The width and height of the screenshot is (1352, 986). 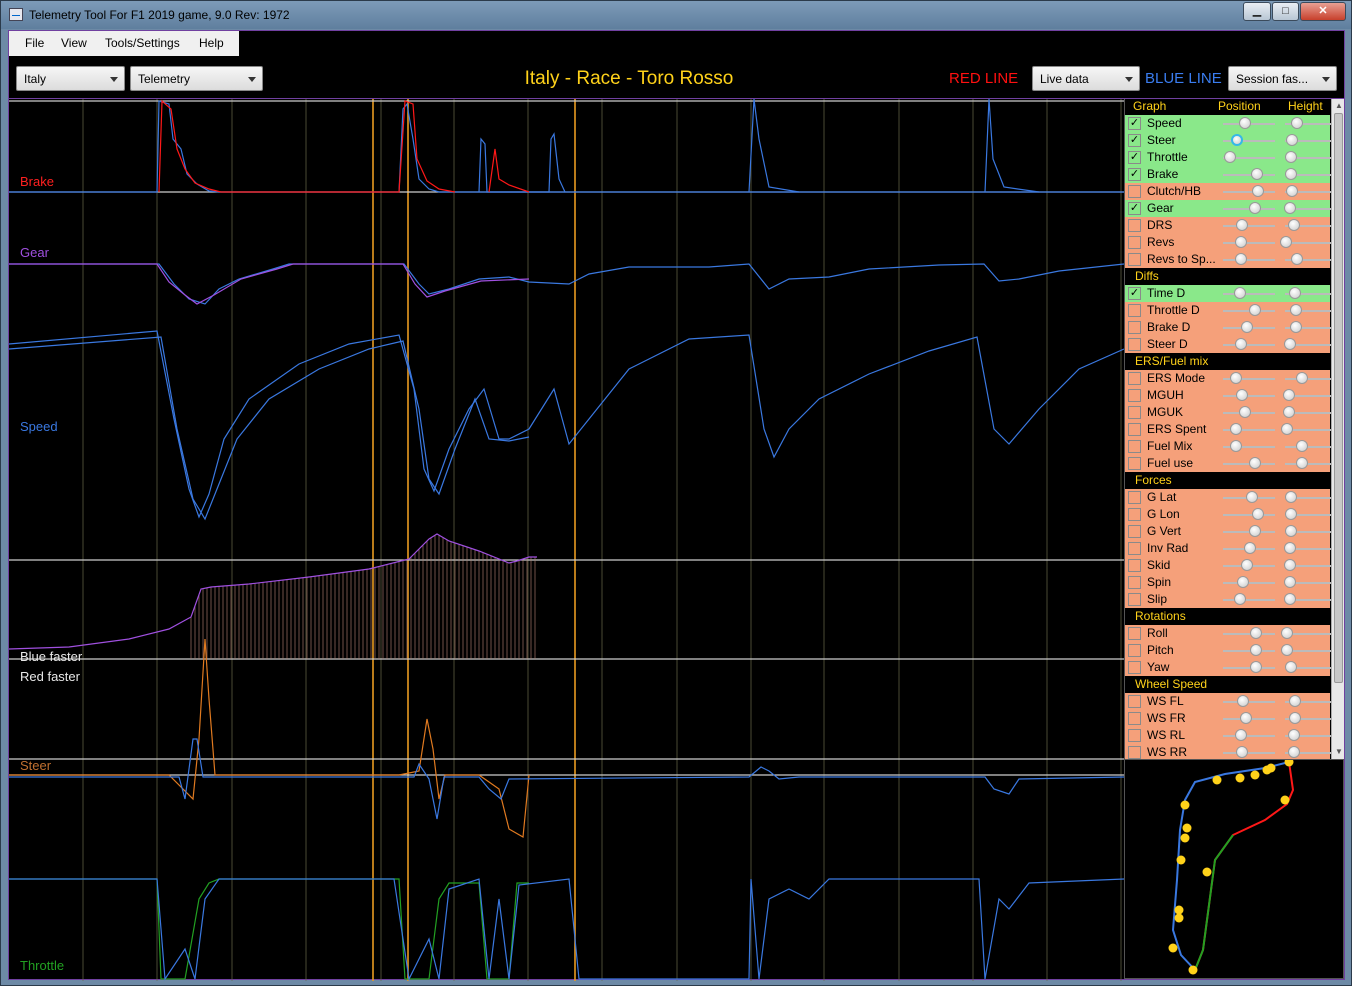 What do you see at coordinates (1257, 11) in the screenshot?
I see `minimize-button: ▁` at bounding box center [1257, 11].